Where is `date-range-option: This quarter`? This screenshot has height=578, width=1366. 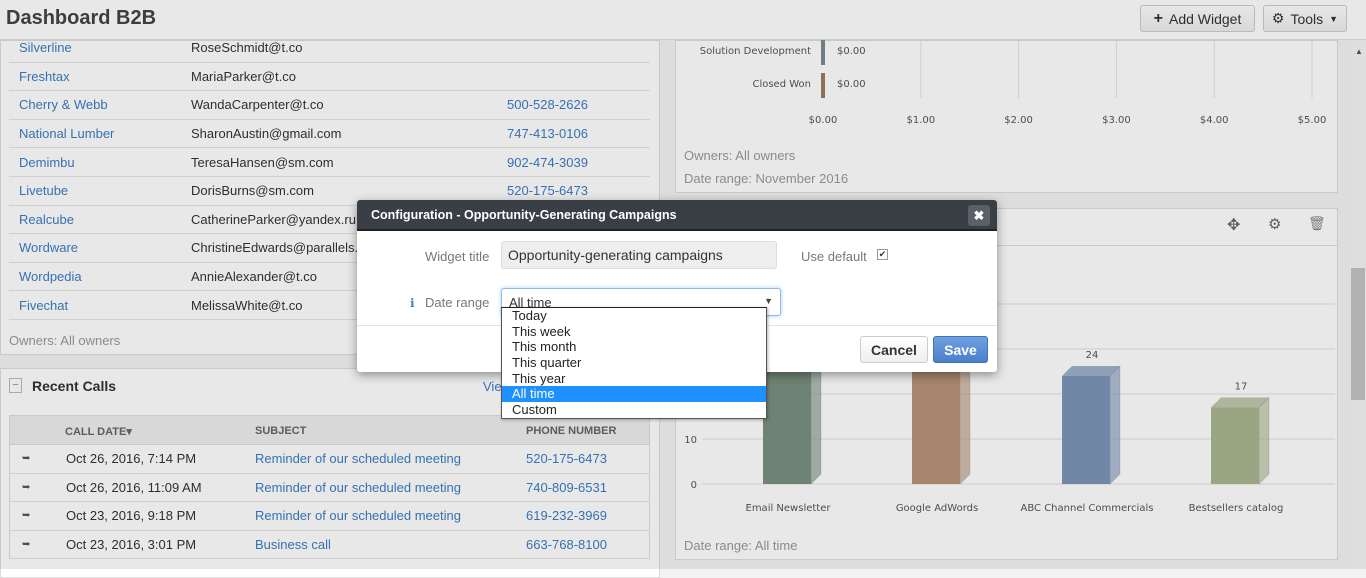
date-range-option: This quarter is located at coordinates (634, 363).